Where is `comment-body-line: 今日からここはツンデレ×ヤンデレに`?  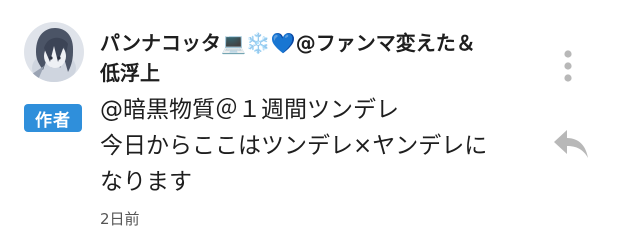
comment-body-line: 今日からここはツンデレ×ヤンデレに is located at coordinates (294, 146).